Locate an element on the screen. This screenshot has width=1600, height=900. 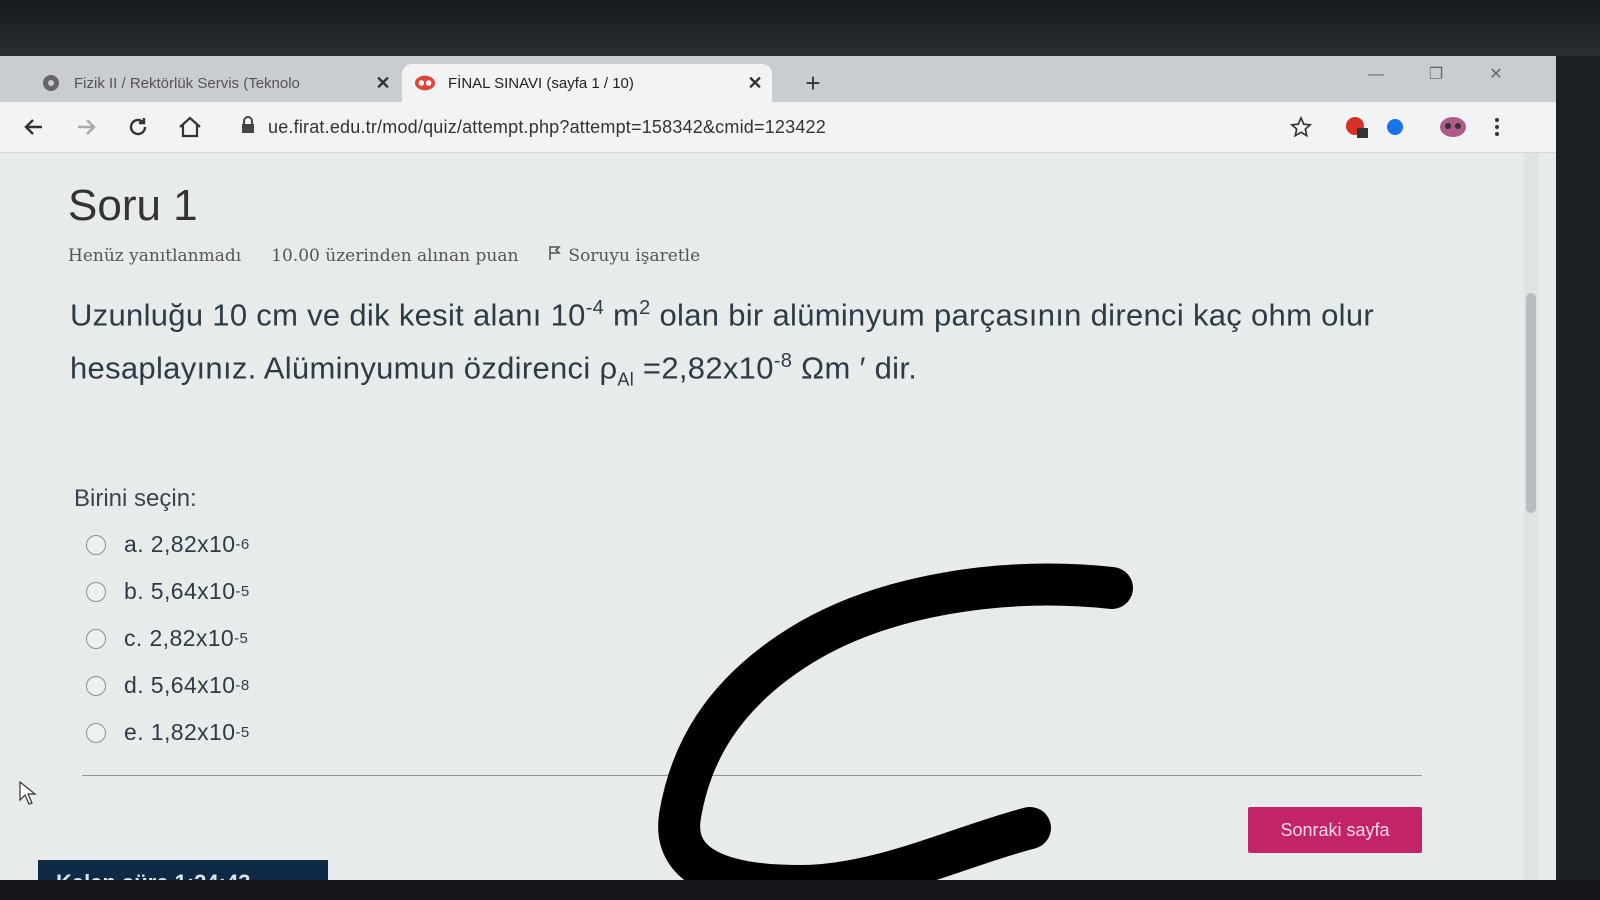
question-text-part: =2,82x10 is located at coordinates (704, 368).